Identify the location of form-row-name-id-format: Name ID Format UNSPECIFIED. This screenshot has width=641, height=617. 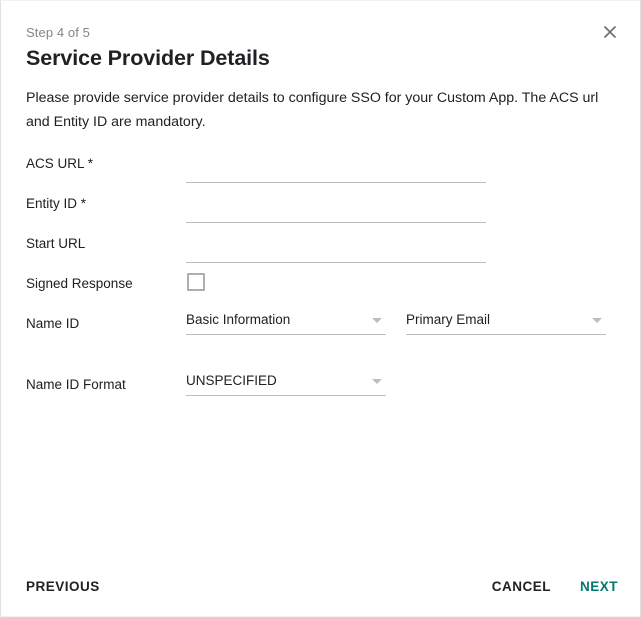
(321, 390).